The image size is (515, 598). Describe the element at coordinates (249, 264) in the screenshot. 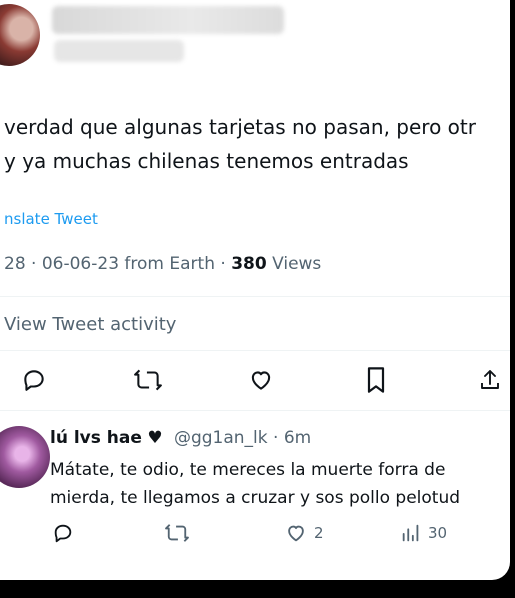

I see `views-count: 380` at that location.